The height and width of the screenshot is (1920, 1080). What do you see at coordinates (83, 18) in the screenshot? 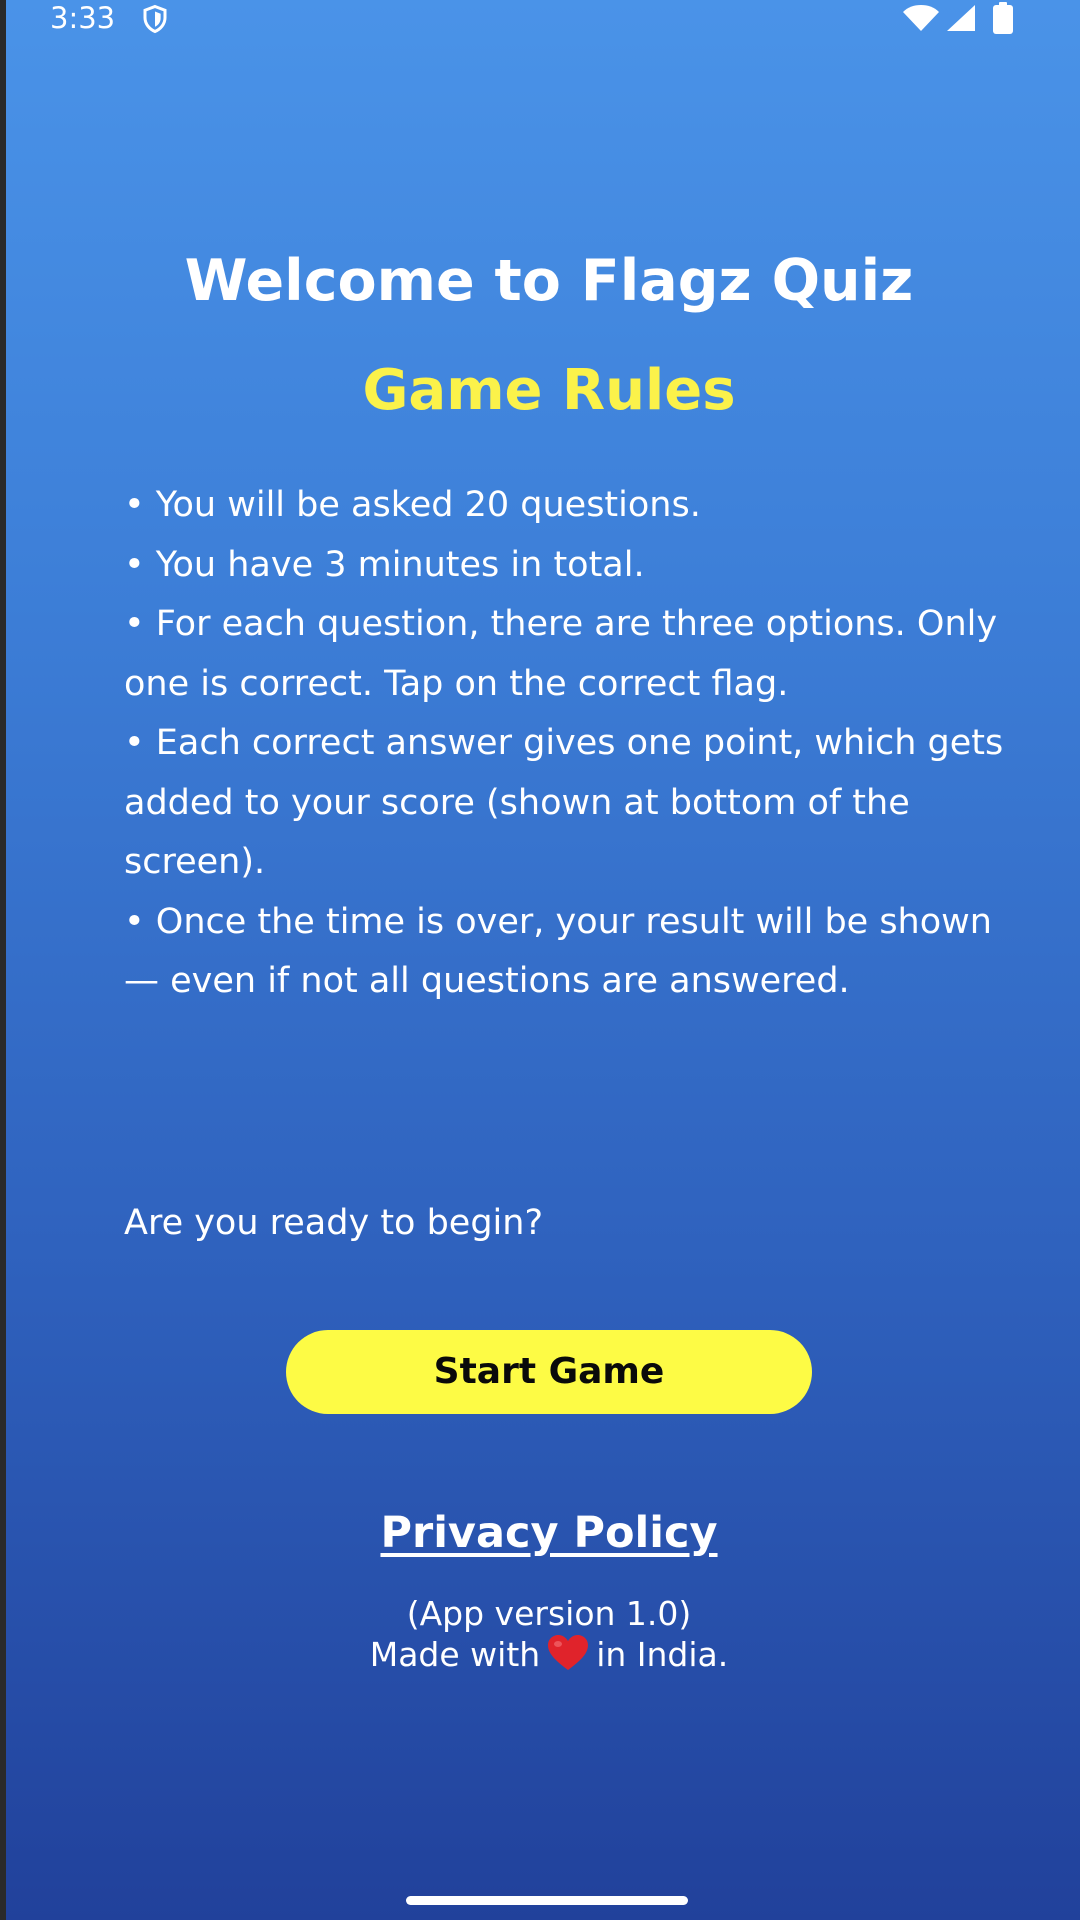
I see `status-time: 3:33` at bounding box center [83, 18].